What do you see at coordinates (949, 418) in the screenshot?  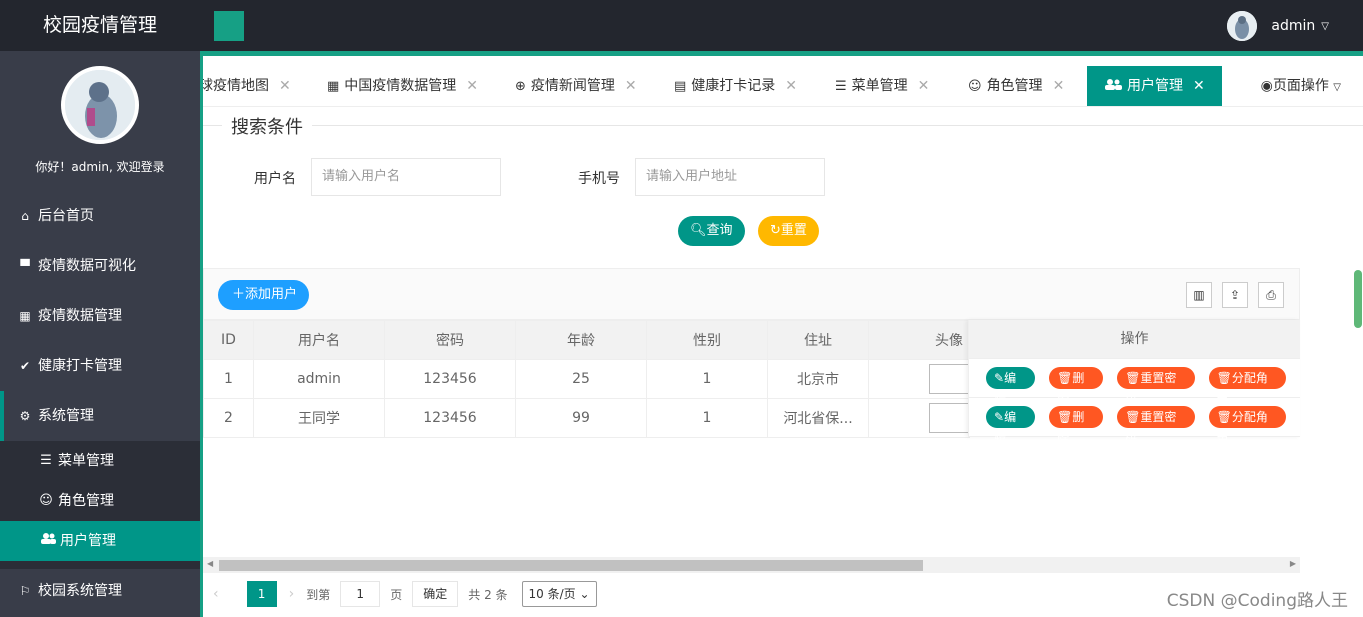 I see `broken-image-icon` at bounding box center [949, 418].